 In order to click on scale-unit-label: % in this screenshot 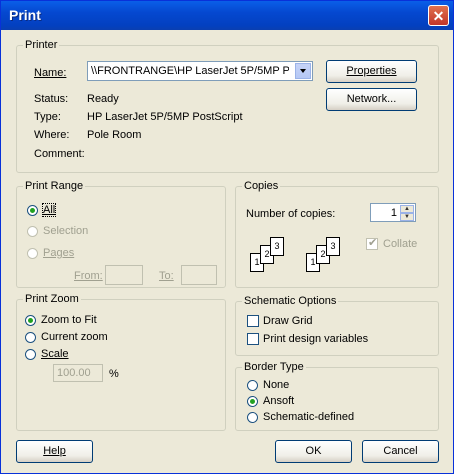, I will do `click(114, 374)`.